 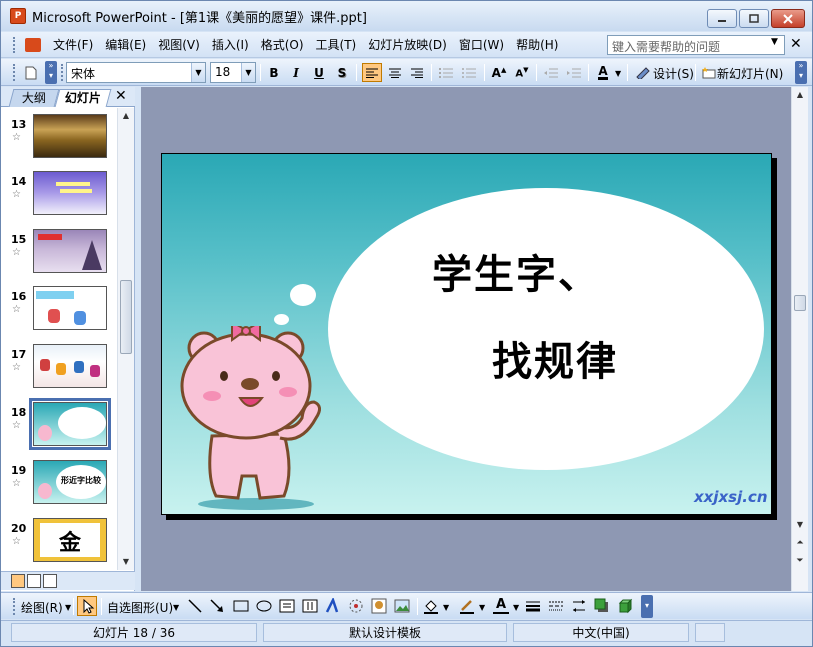 What do you see at coordinates (800, 561) in the screenshot?
I see `next-slide-icon: ⏷` at bounding box center [800, 561].